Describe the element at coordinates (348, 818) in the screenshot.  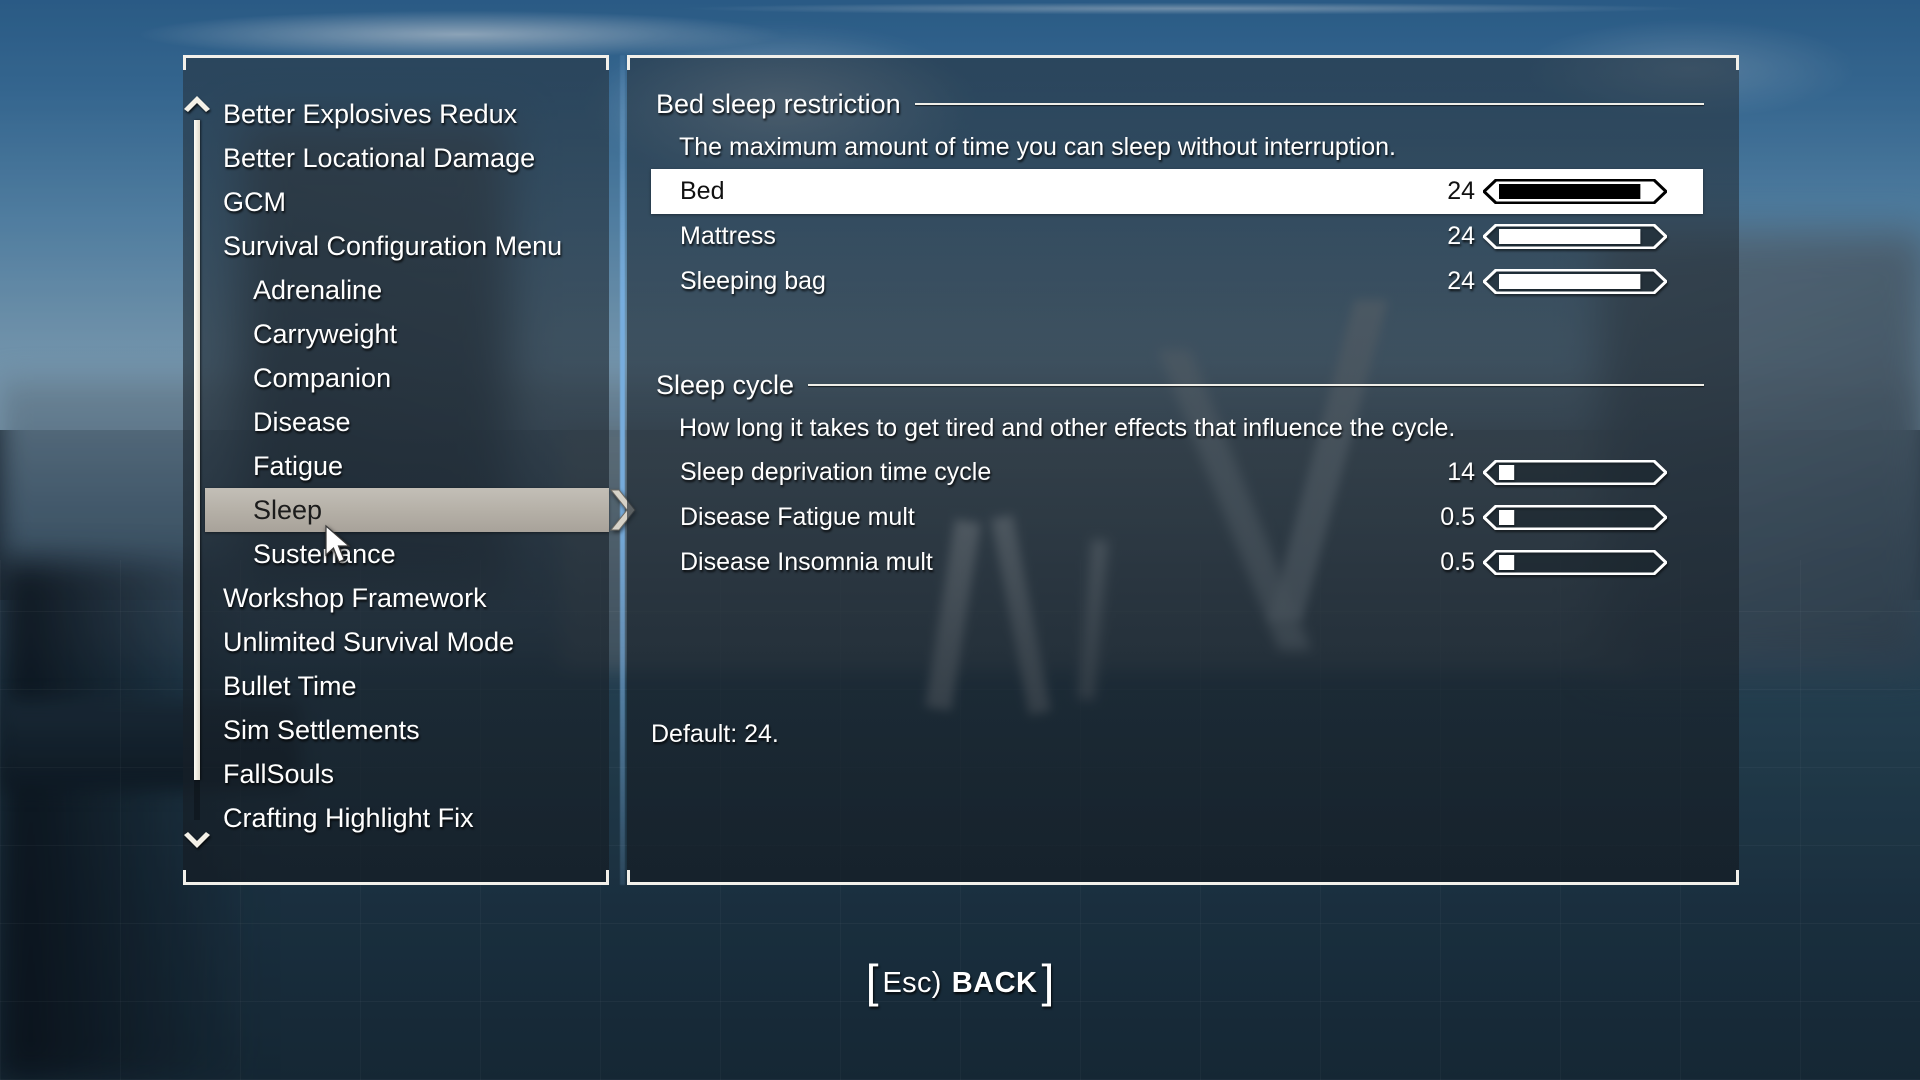
I see `sidebar-item-label: Crafting Highlight Fix` at that location.